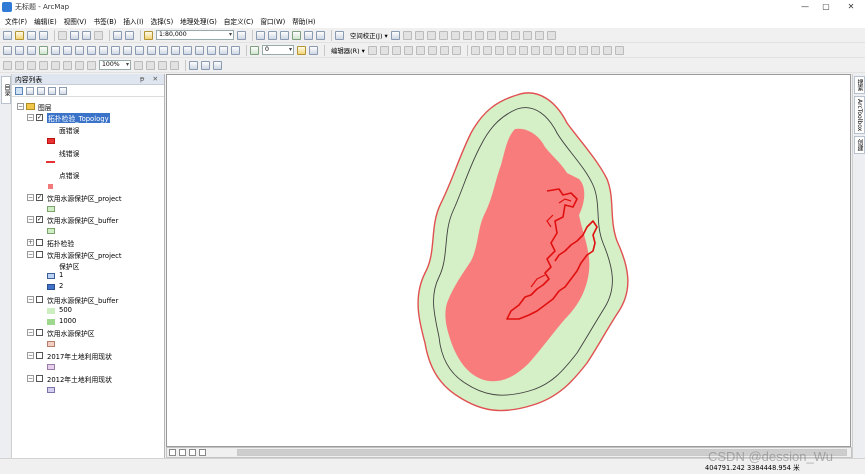  I want to click on full-extent-icon, so click(43, 50).